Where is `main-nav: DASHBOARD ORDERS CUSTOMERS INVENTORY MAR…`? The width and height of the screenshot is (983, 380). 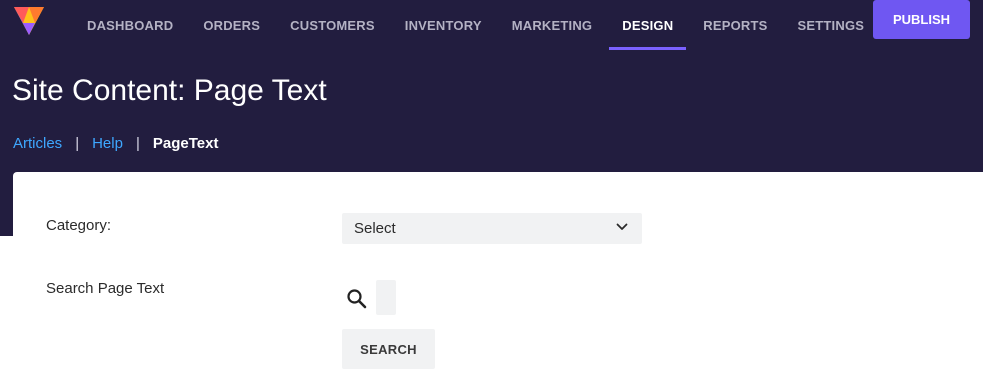
main-nav: DASHBOARD ORDERS CUSTOMERS INVENTORY MAR… is located at coordinates (475, 25).